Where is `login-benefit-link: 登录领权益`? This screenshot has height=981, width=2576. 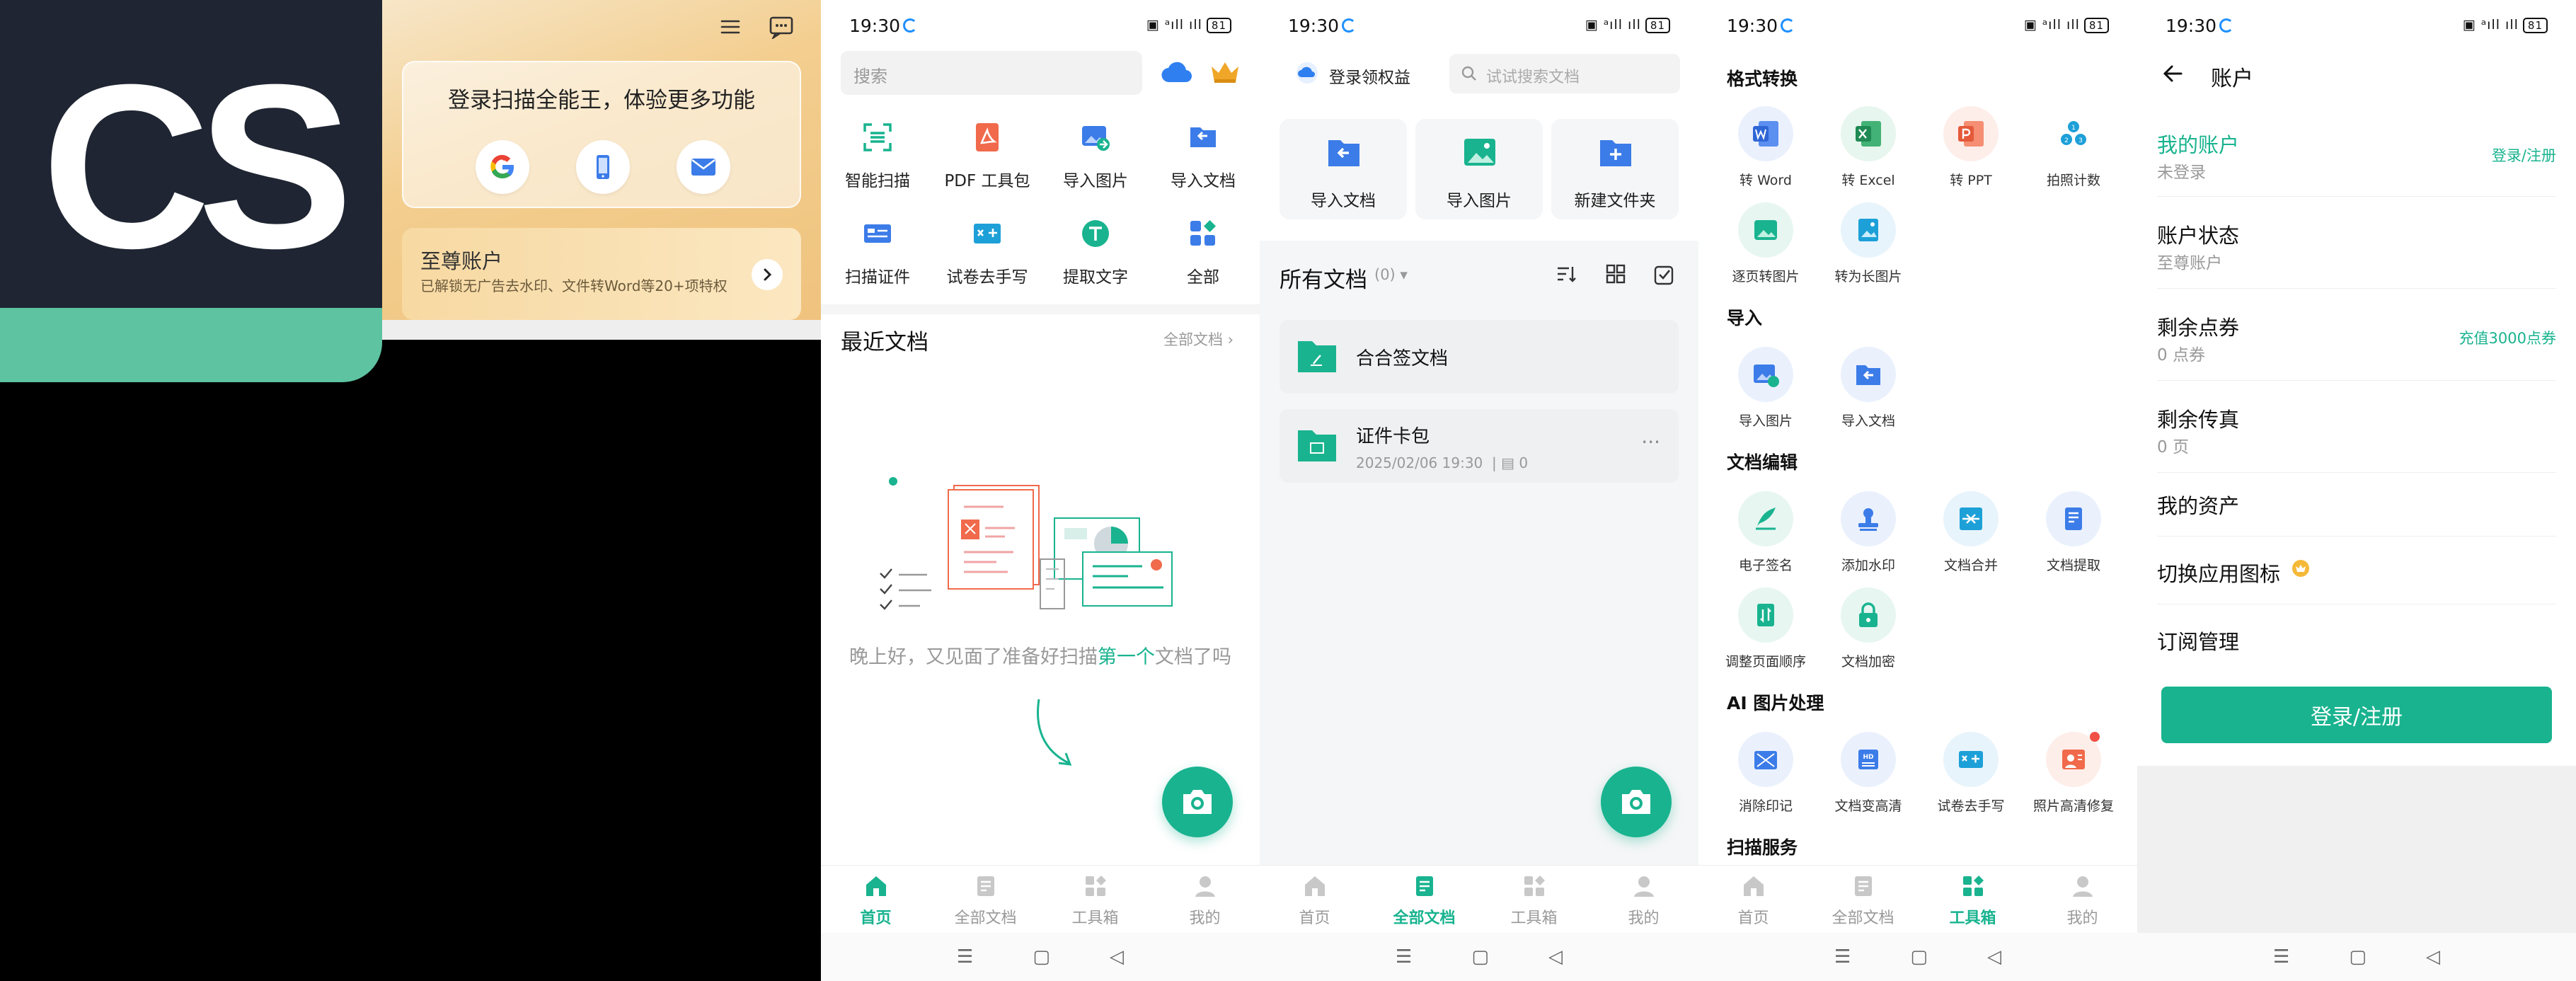 login-benefit-link: 登录领权益 is located at coordinates (1370, 76).